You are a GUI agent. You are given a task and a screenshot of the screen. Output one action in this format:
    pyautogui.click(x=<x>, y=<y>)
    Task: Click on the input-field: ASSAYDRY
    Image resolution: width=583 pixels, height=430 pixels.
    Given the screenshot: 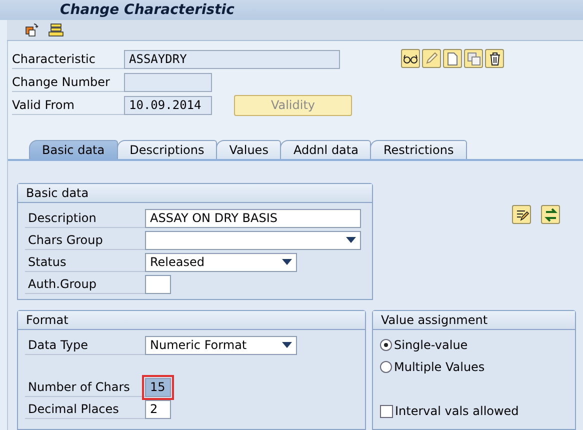 What is the action you would take?
    pyautogui.click(x=232, y=59)
    